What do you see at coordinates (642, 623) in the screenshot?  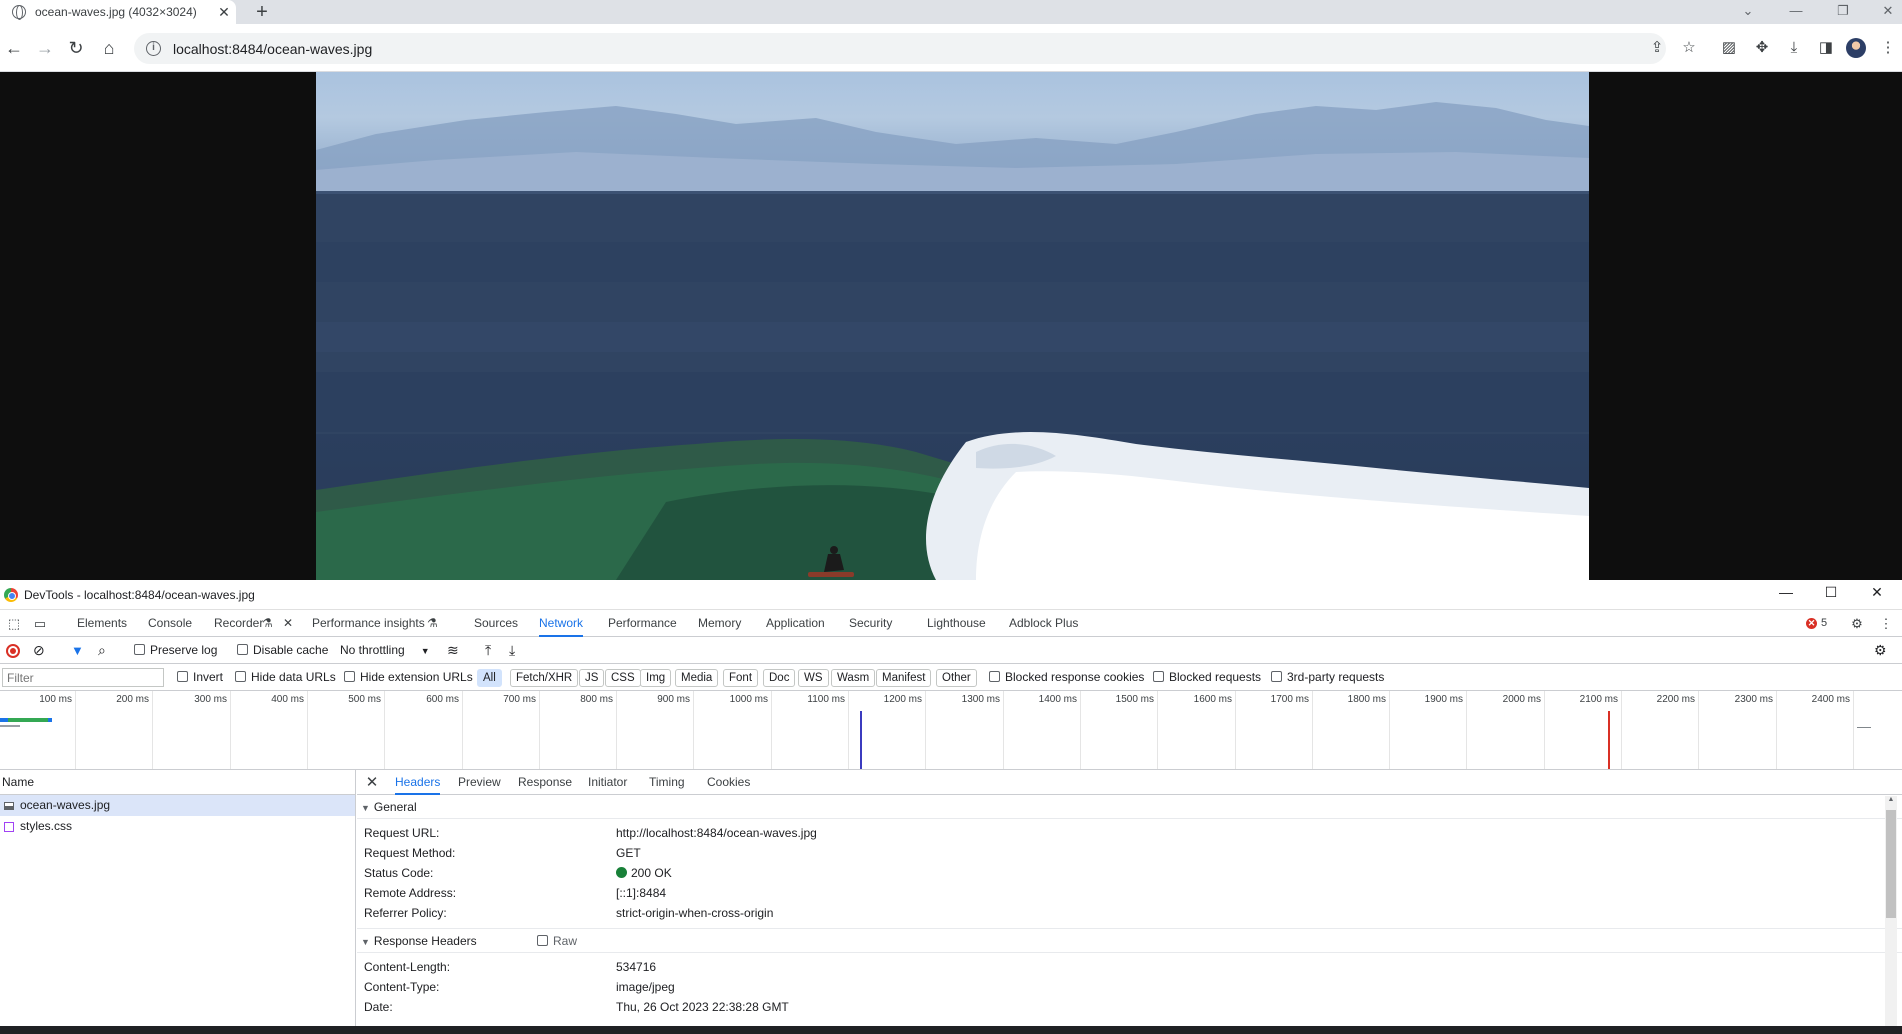 I see `tab-performance: Performance` at bounding box center [642, 623].